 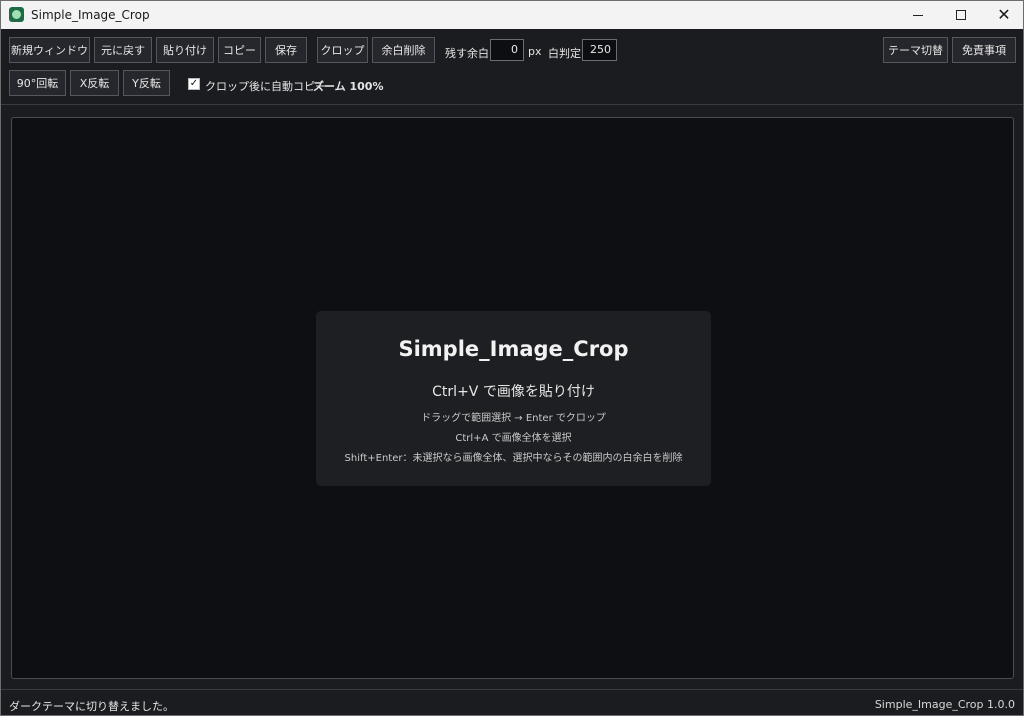 I want to click on disclaimer-button: 免責事項, so click(x=984, y=50).